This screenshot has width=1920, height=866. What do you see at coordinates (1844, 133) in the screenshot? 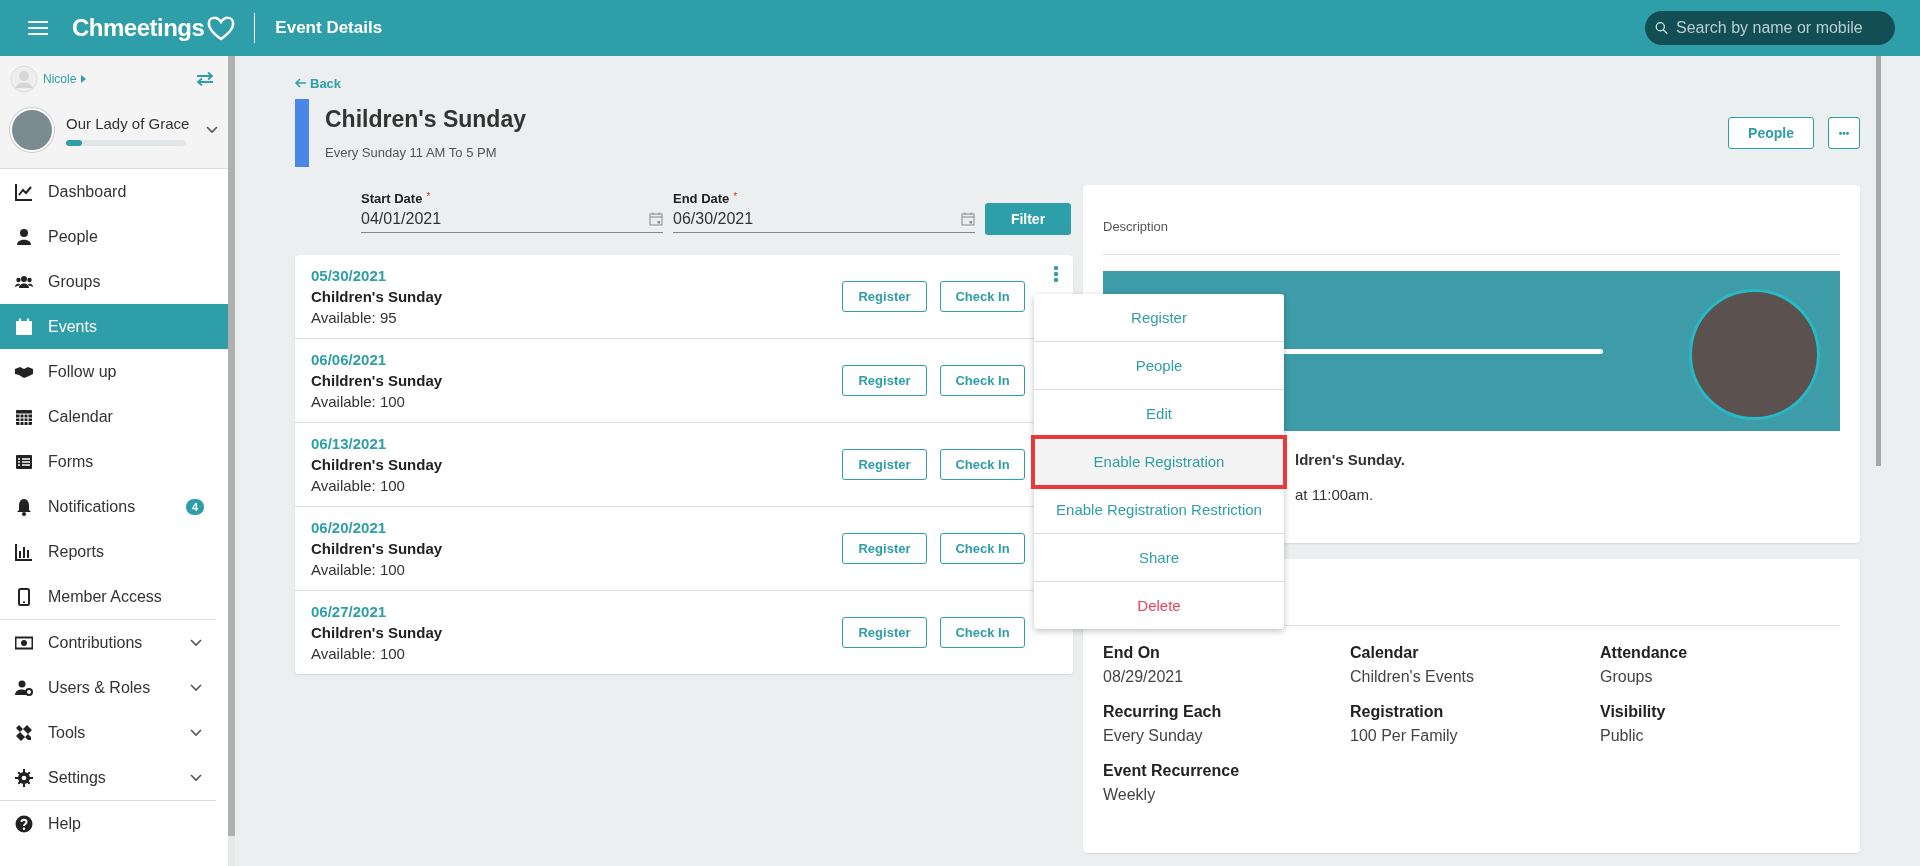
I see `more-button: •••` at bounding box center [1844, 133].